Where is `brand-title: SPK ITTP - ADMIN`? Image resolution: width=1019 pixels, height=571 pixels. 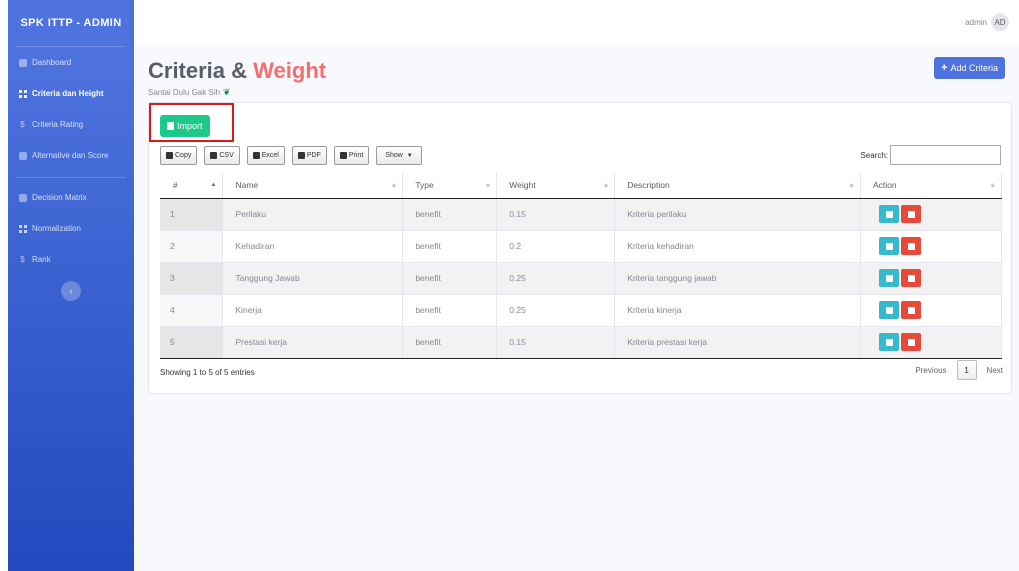
brand-title: SPK ITTP - ADMIN is located at coordinates (71, 23).